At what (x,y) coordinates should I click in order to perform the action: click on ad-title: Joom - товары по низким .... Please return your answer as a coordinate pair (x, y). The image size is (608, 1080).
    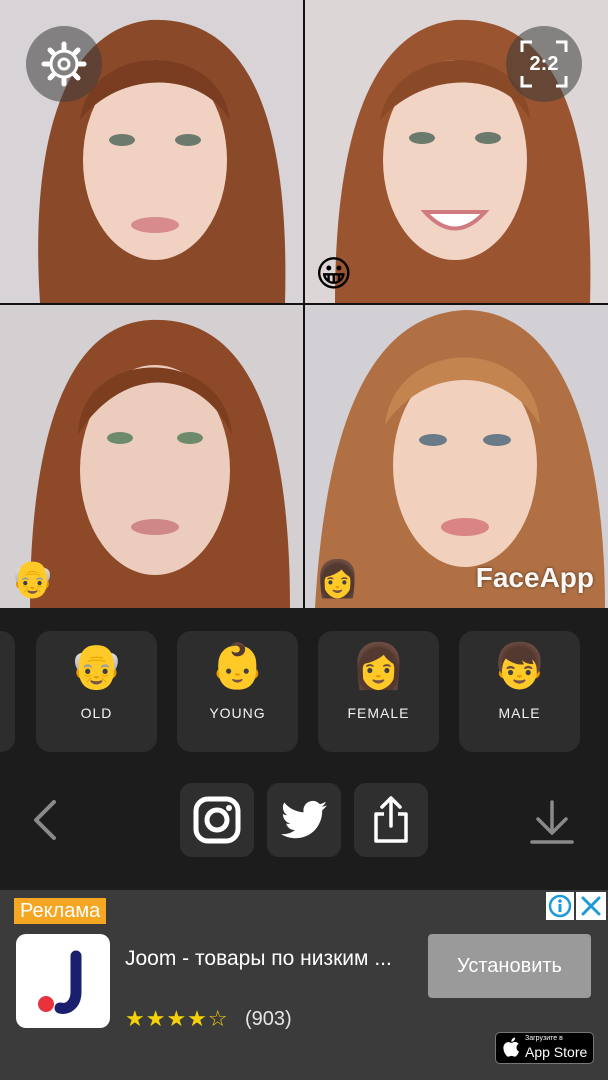
    Looking at the image, I should click on (265, 958).